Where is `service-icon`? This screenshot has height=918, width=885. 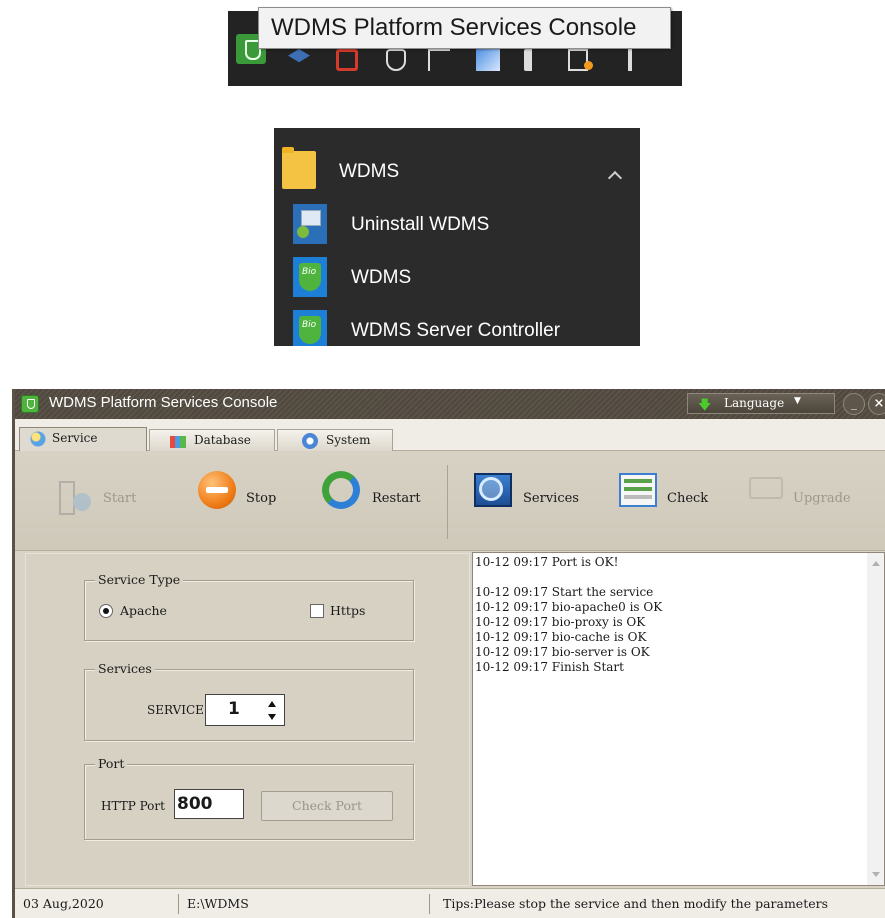 service-icon is located at coordinates (38, 439).